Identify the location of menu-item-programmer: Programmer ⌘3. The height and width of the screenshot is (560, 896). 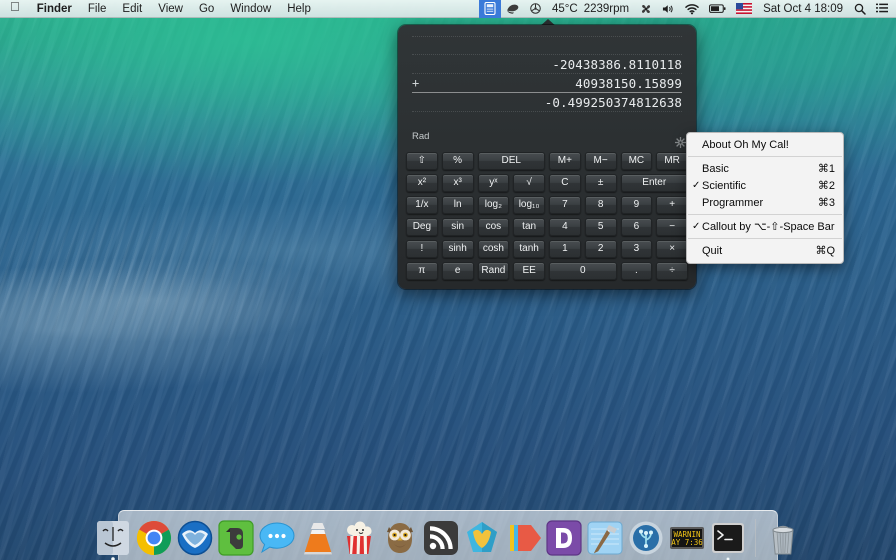
(765, 202).